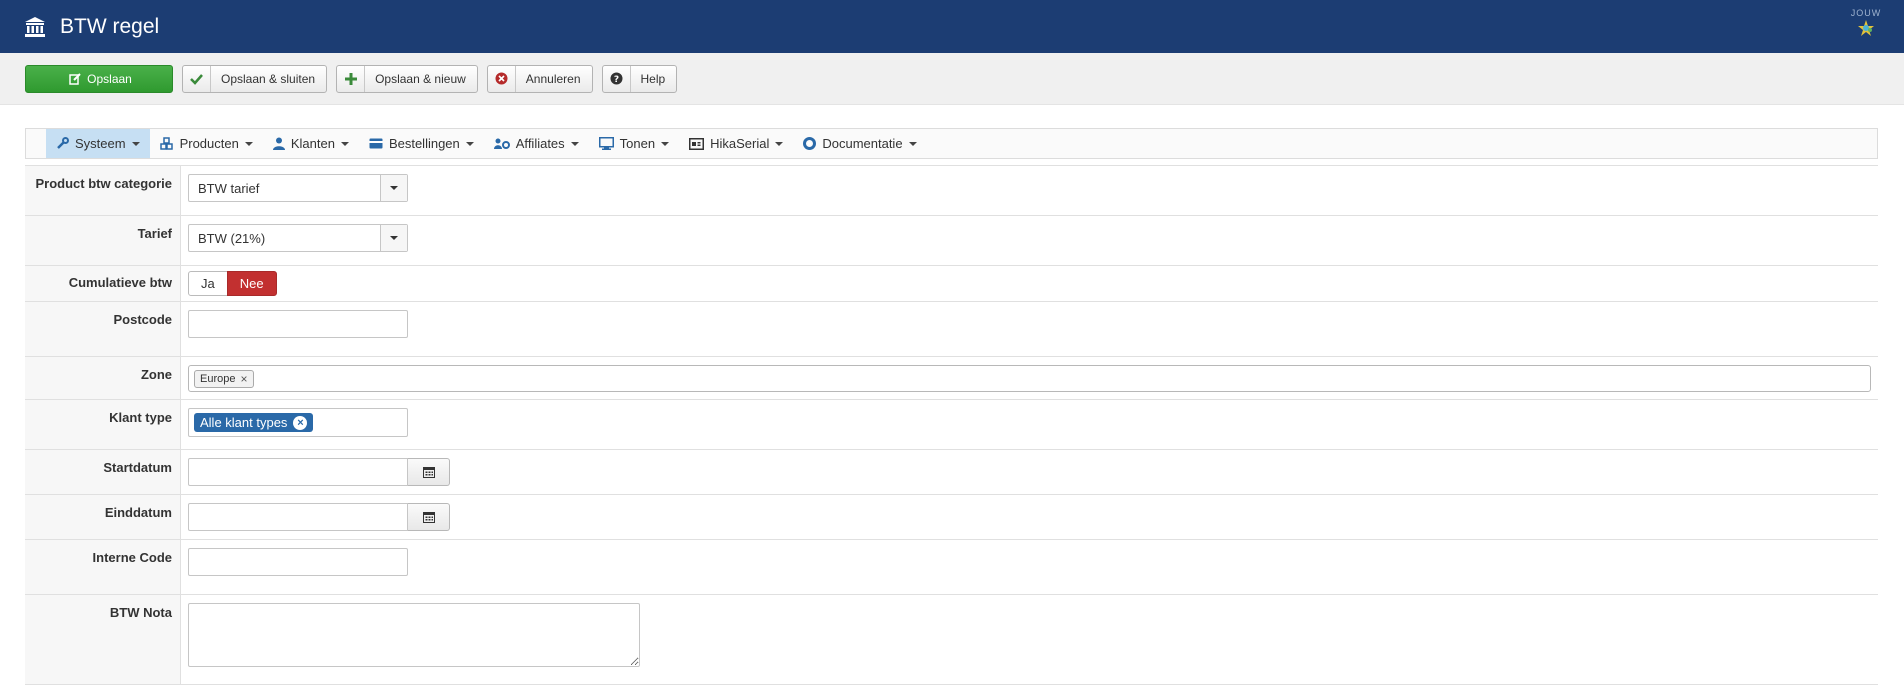  Describe the element at coordinates (103, 329) in the screenshot. I see `postcode-label: Postcode` at that location.